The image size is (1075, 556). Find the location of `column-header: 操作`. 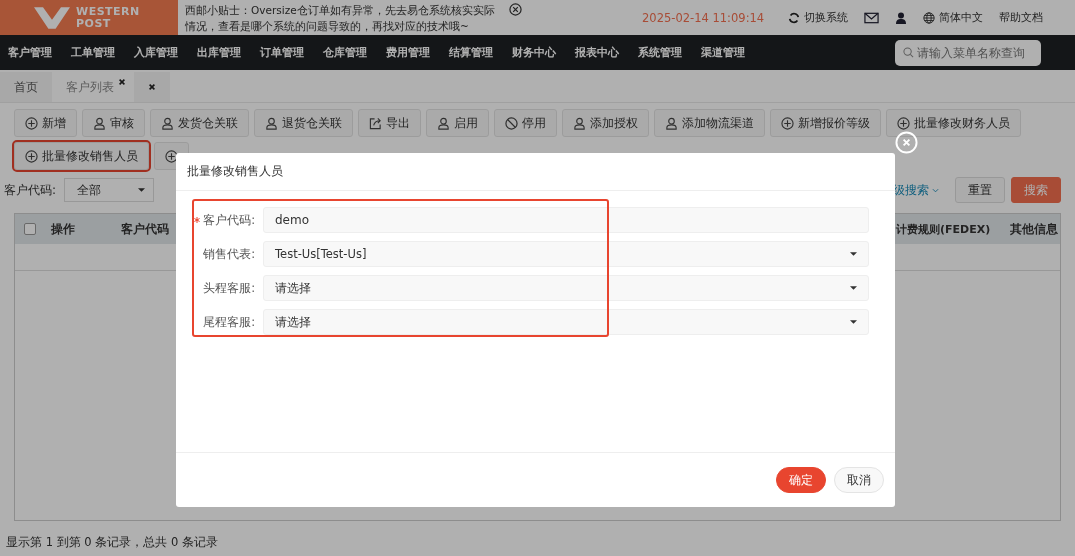

column-header: 操作 is located at coordinates (63, 229).